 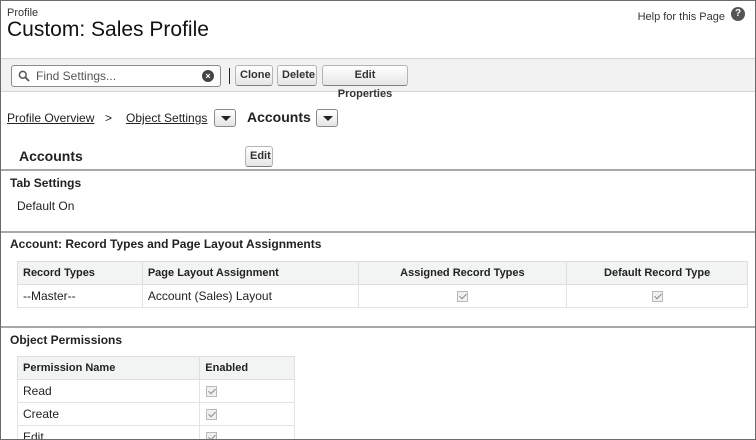 I want to click on search-icon, so click(x=24, y=76).